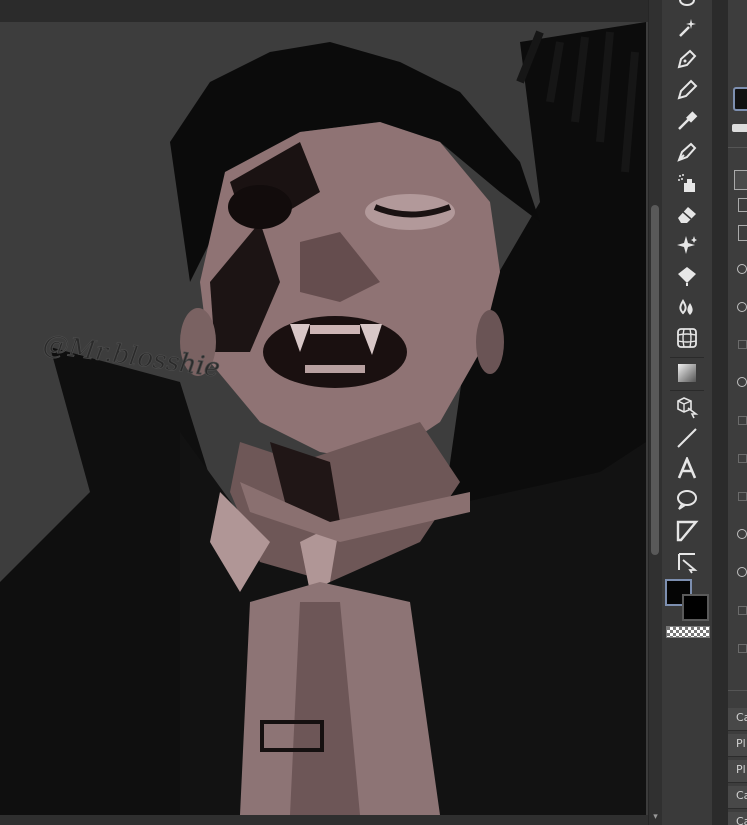  What do you see at coordinates (687, 183) in the screenshot?
I see `airbrush-icon` at bounding box center [687, 183].